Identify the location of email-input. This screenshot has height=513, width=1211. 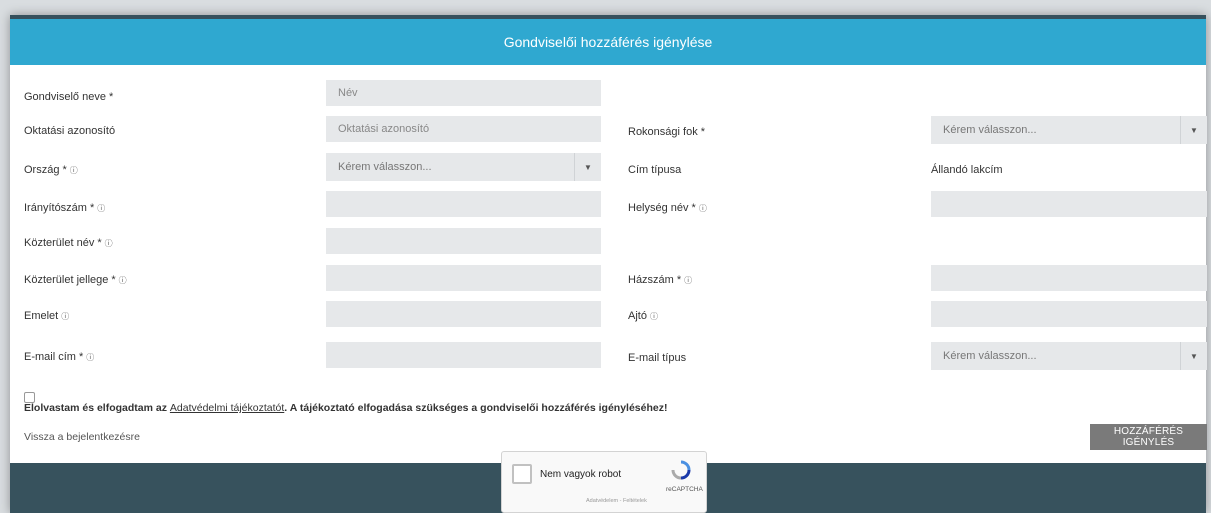
(463, 355).